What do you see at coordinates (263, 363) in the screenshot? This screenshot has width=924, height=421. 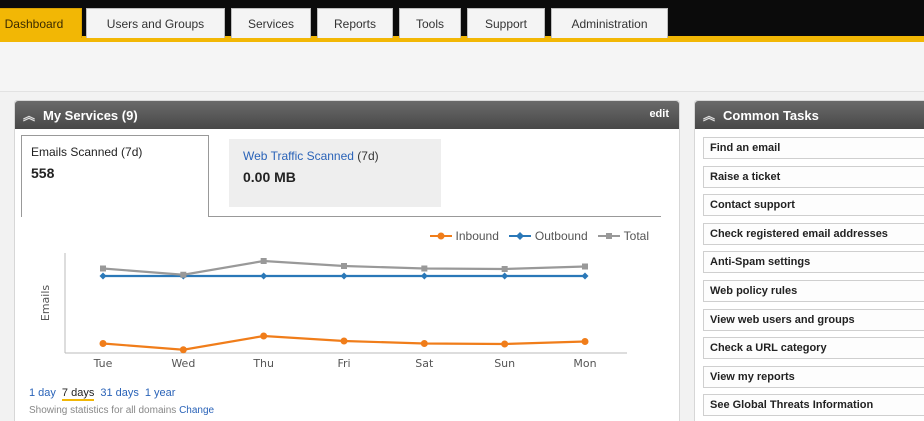 I see `x-tick-label: Thu` at bounding box center [263, 363].